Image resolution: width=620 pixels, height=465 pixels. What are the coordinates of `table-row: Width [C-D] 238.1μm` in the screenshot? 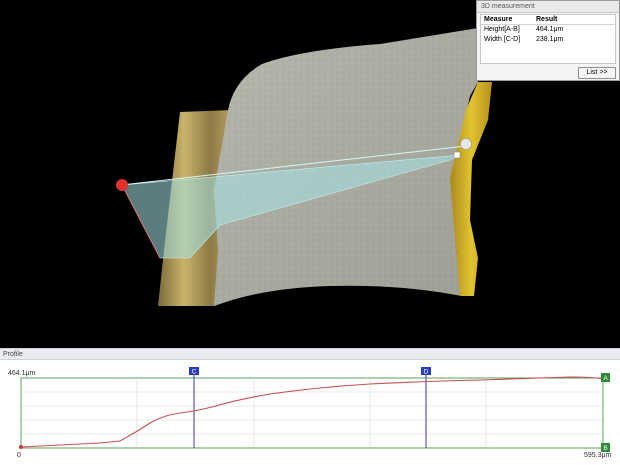 It's located at (548, 40).